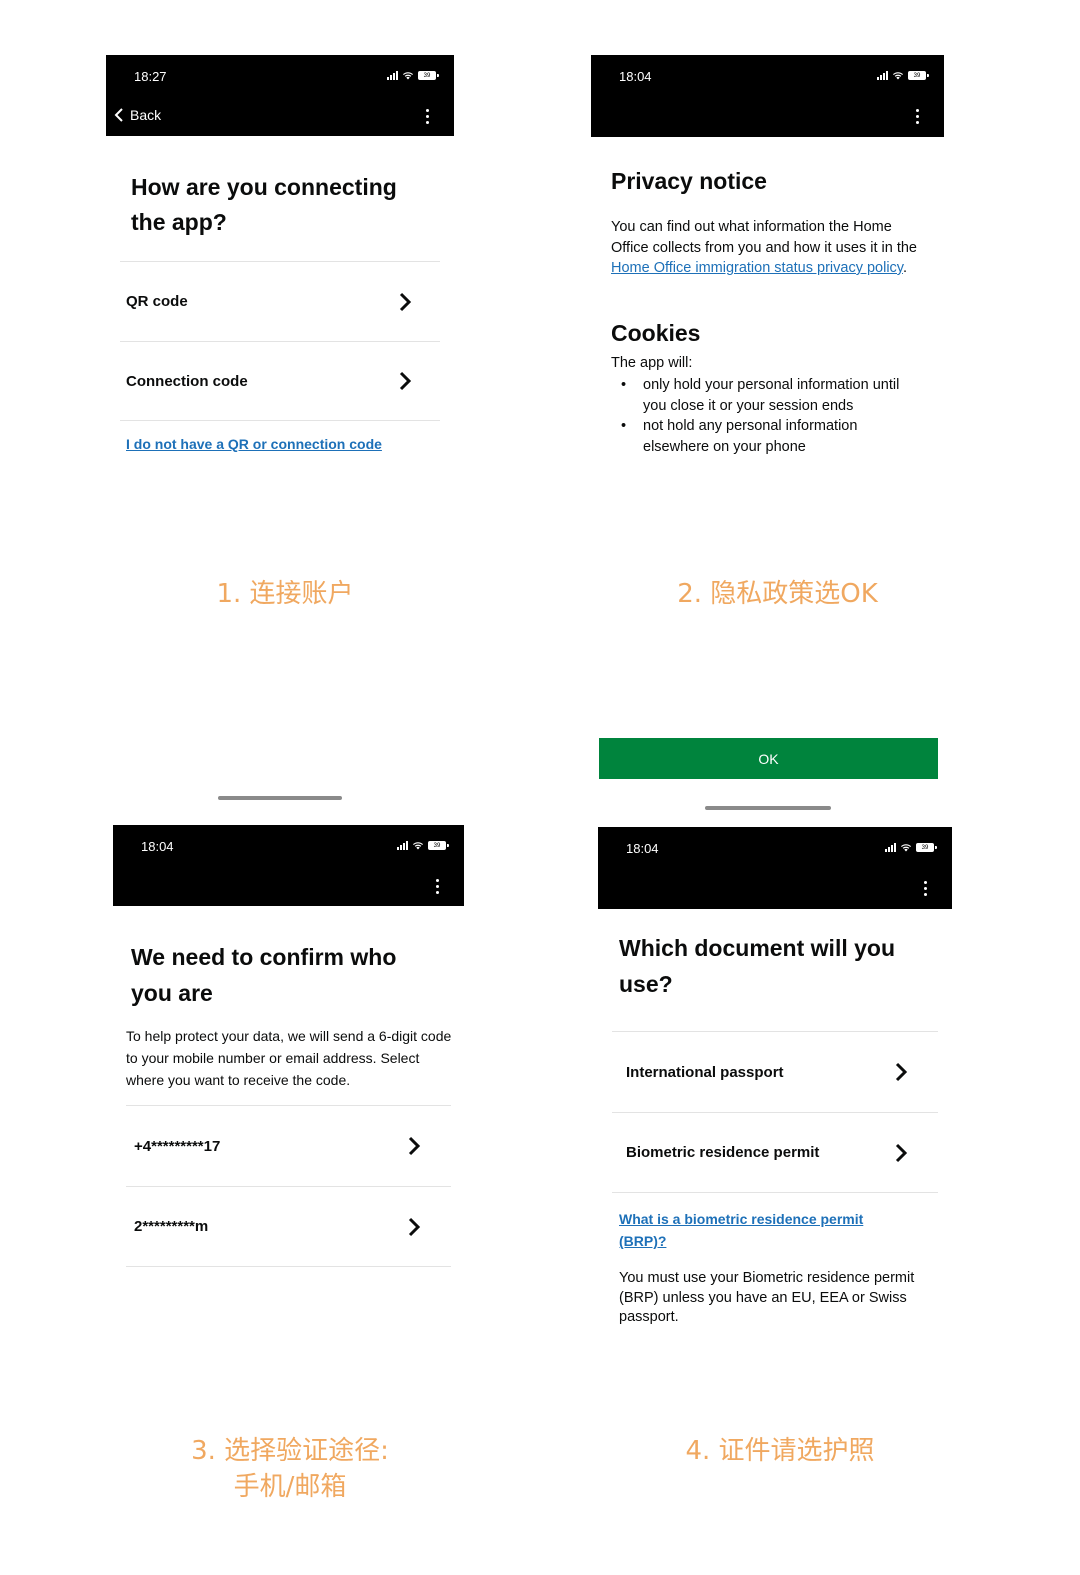  Describe the element at coordinates (118, 115) in the screenshot. I see `chevron-left-icon` at that location.